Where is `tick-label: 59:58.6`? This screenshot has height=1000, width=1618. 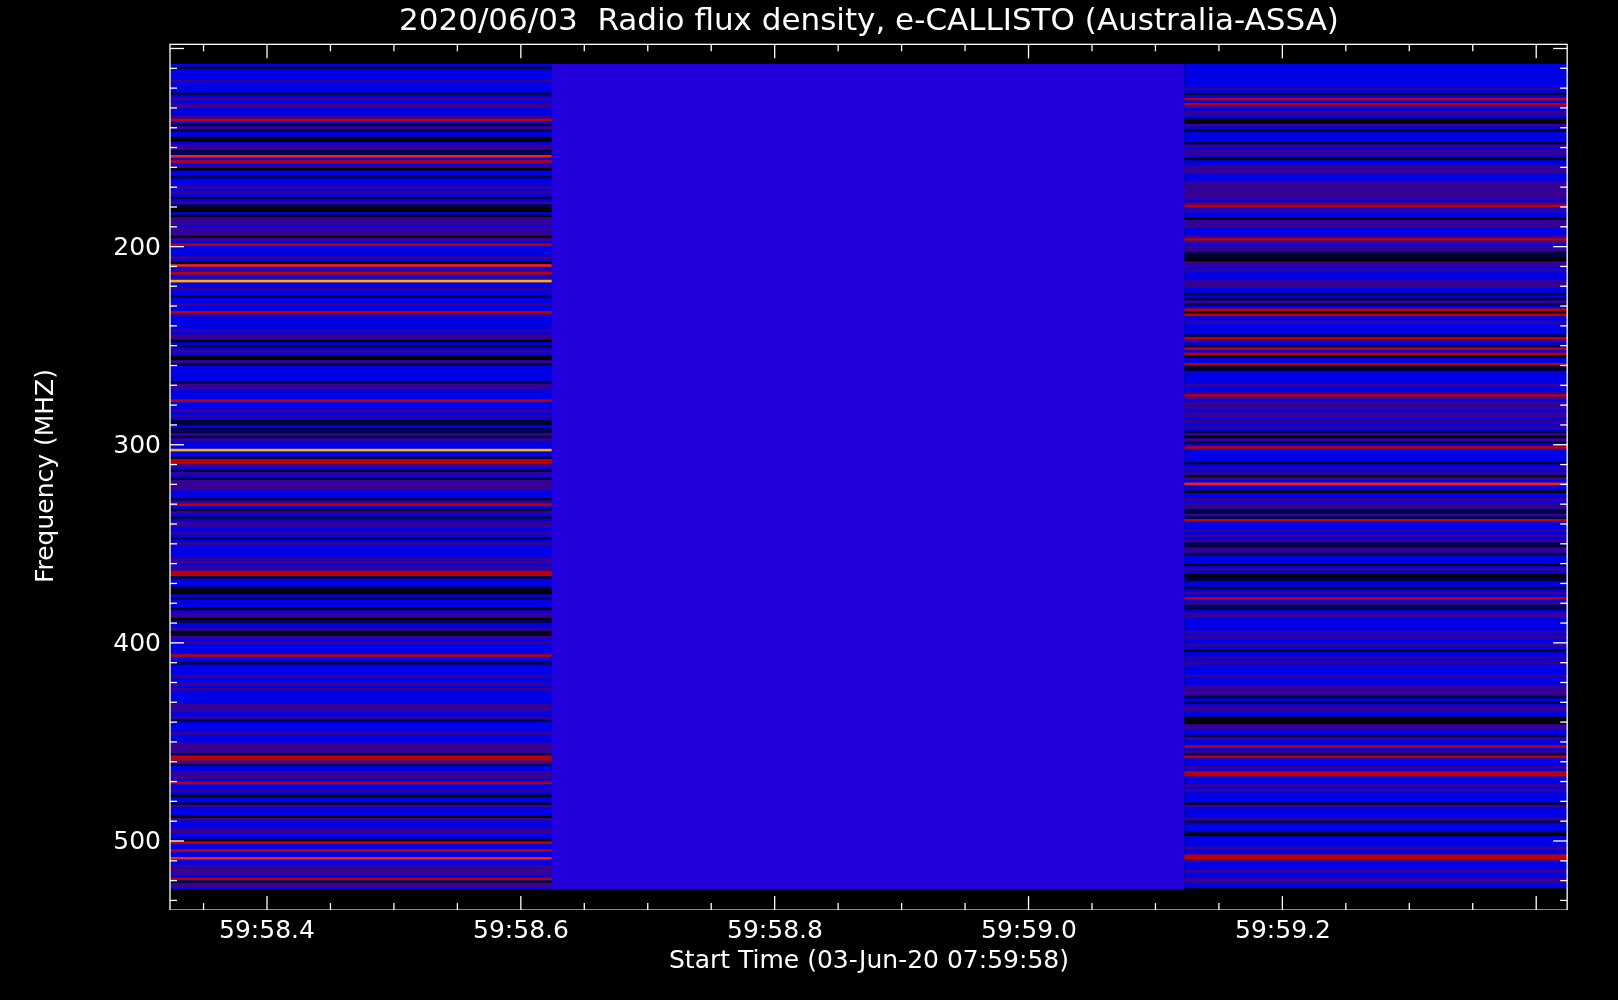
tick-label: 59:58.6 is located at coordinates (521, 930).